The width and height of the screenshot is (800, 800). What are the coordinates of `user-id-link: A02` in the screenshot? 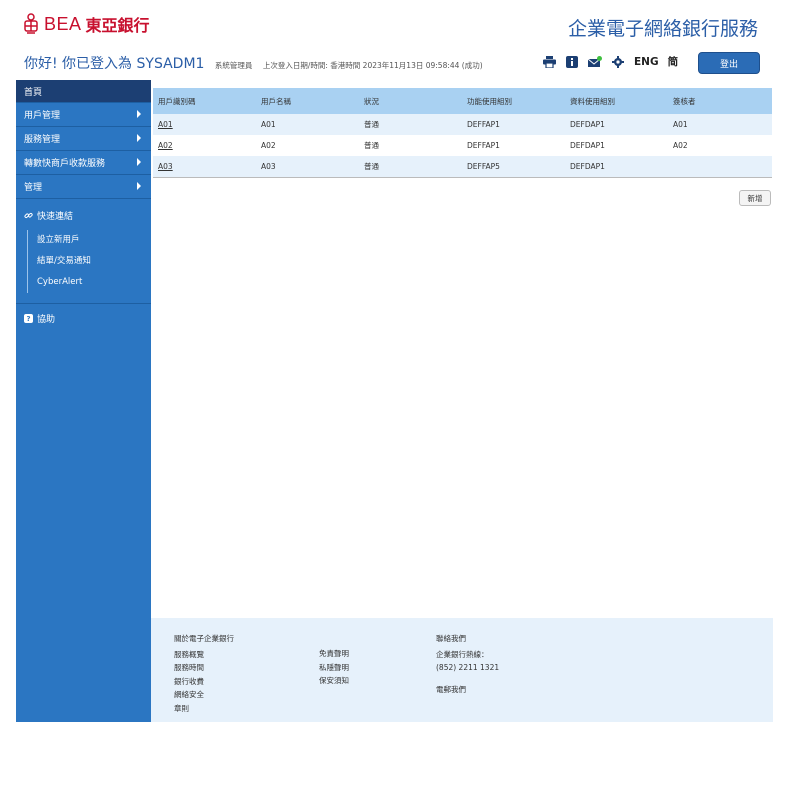 It's located at (165, 145).